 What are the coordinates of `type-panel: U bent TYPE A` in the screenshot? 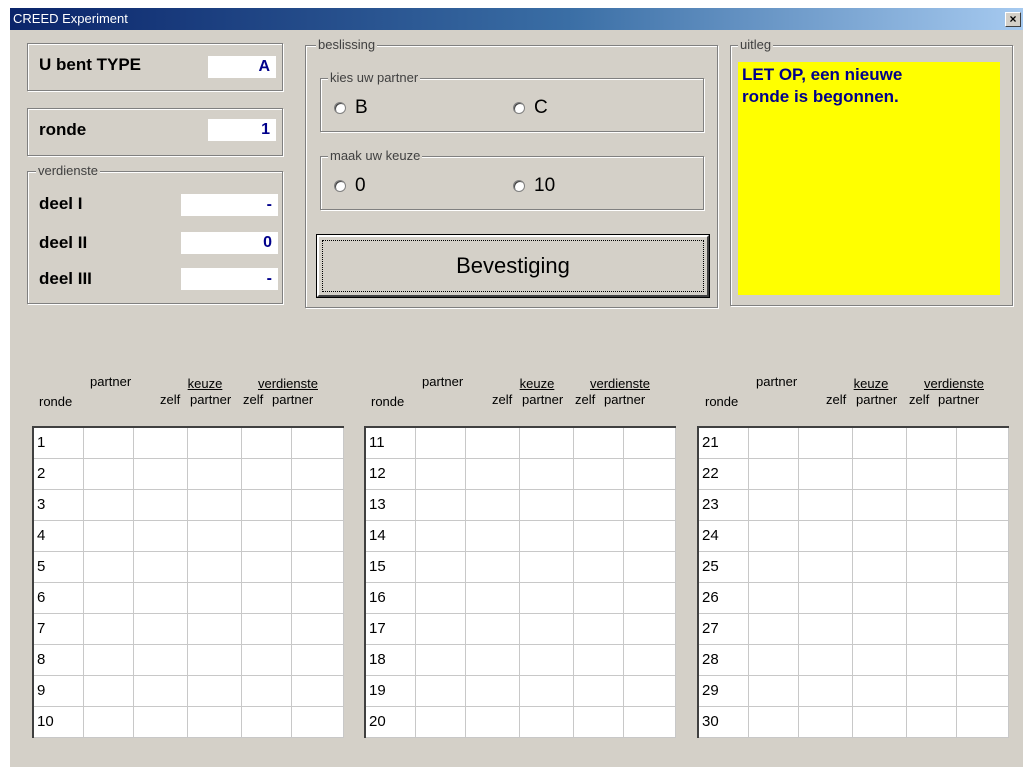 It's located at (155, 67).